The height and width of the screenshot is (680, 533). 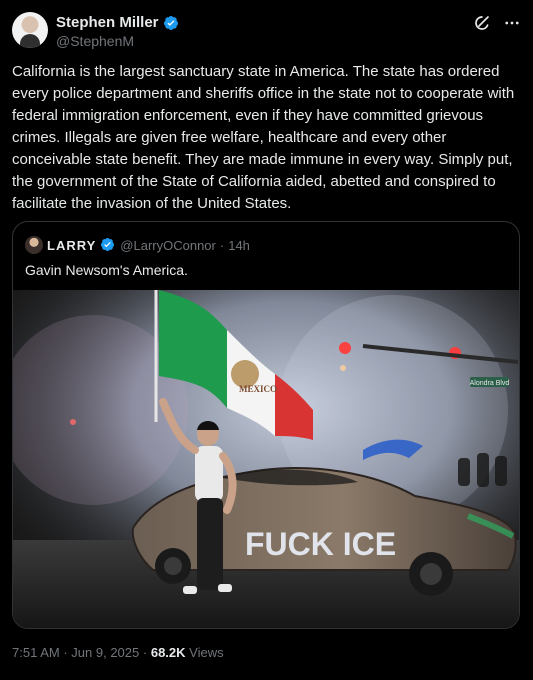 What do you see at coordinates (168, 245) in the screenshot?
I see `quoted-author-handle: @LarryOConnor` at bounding box center [168, 245].